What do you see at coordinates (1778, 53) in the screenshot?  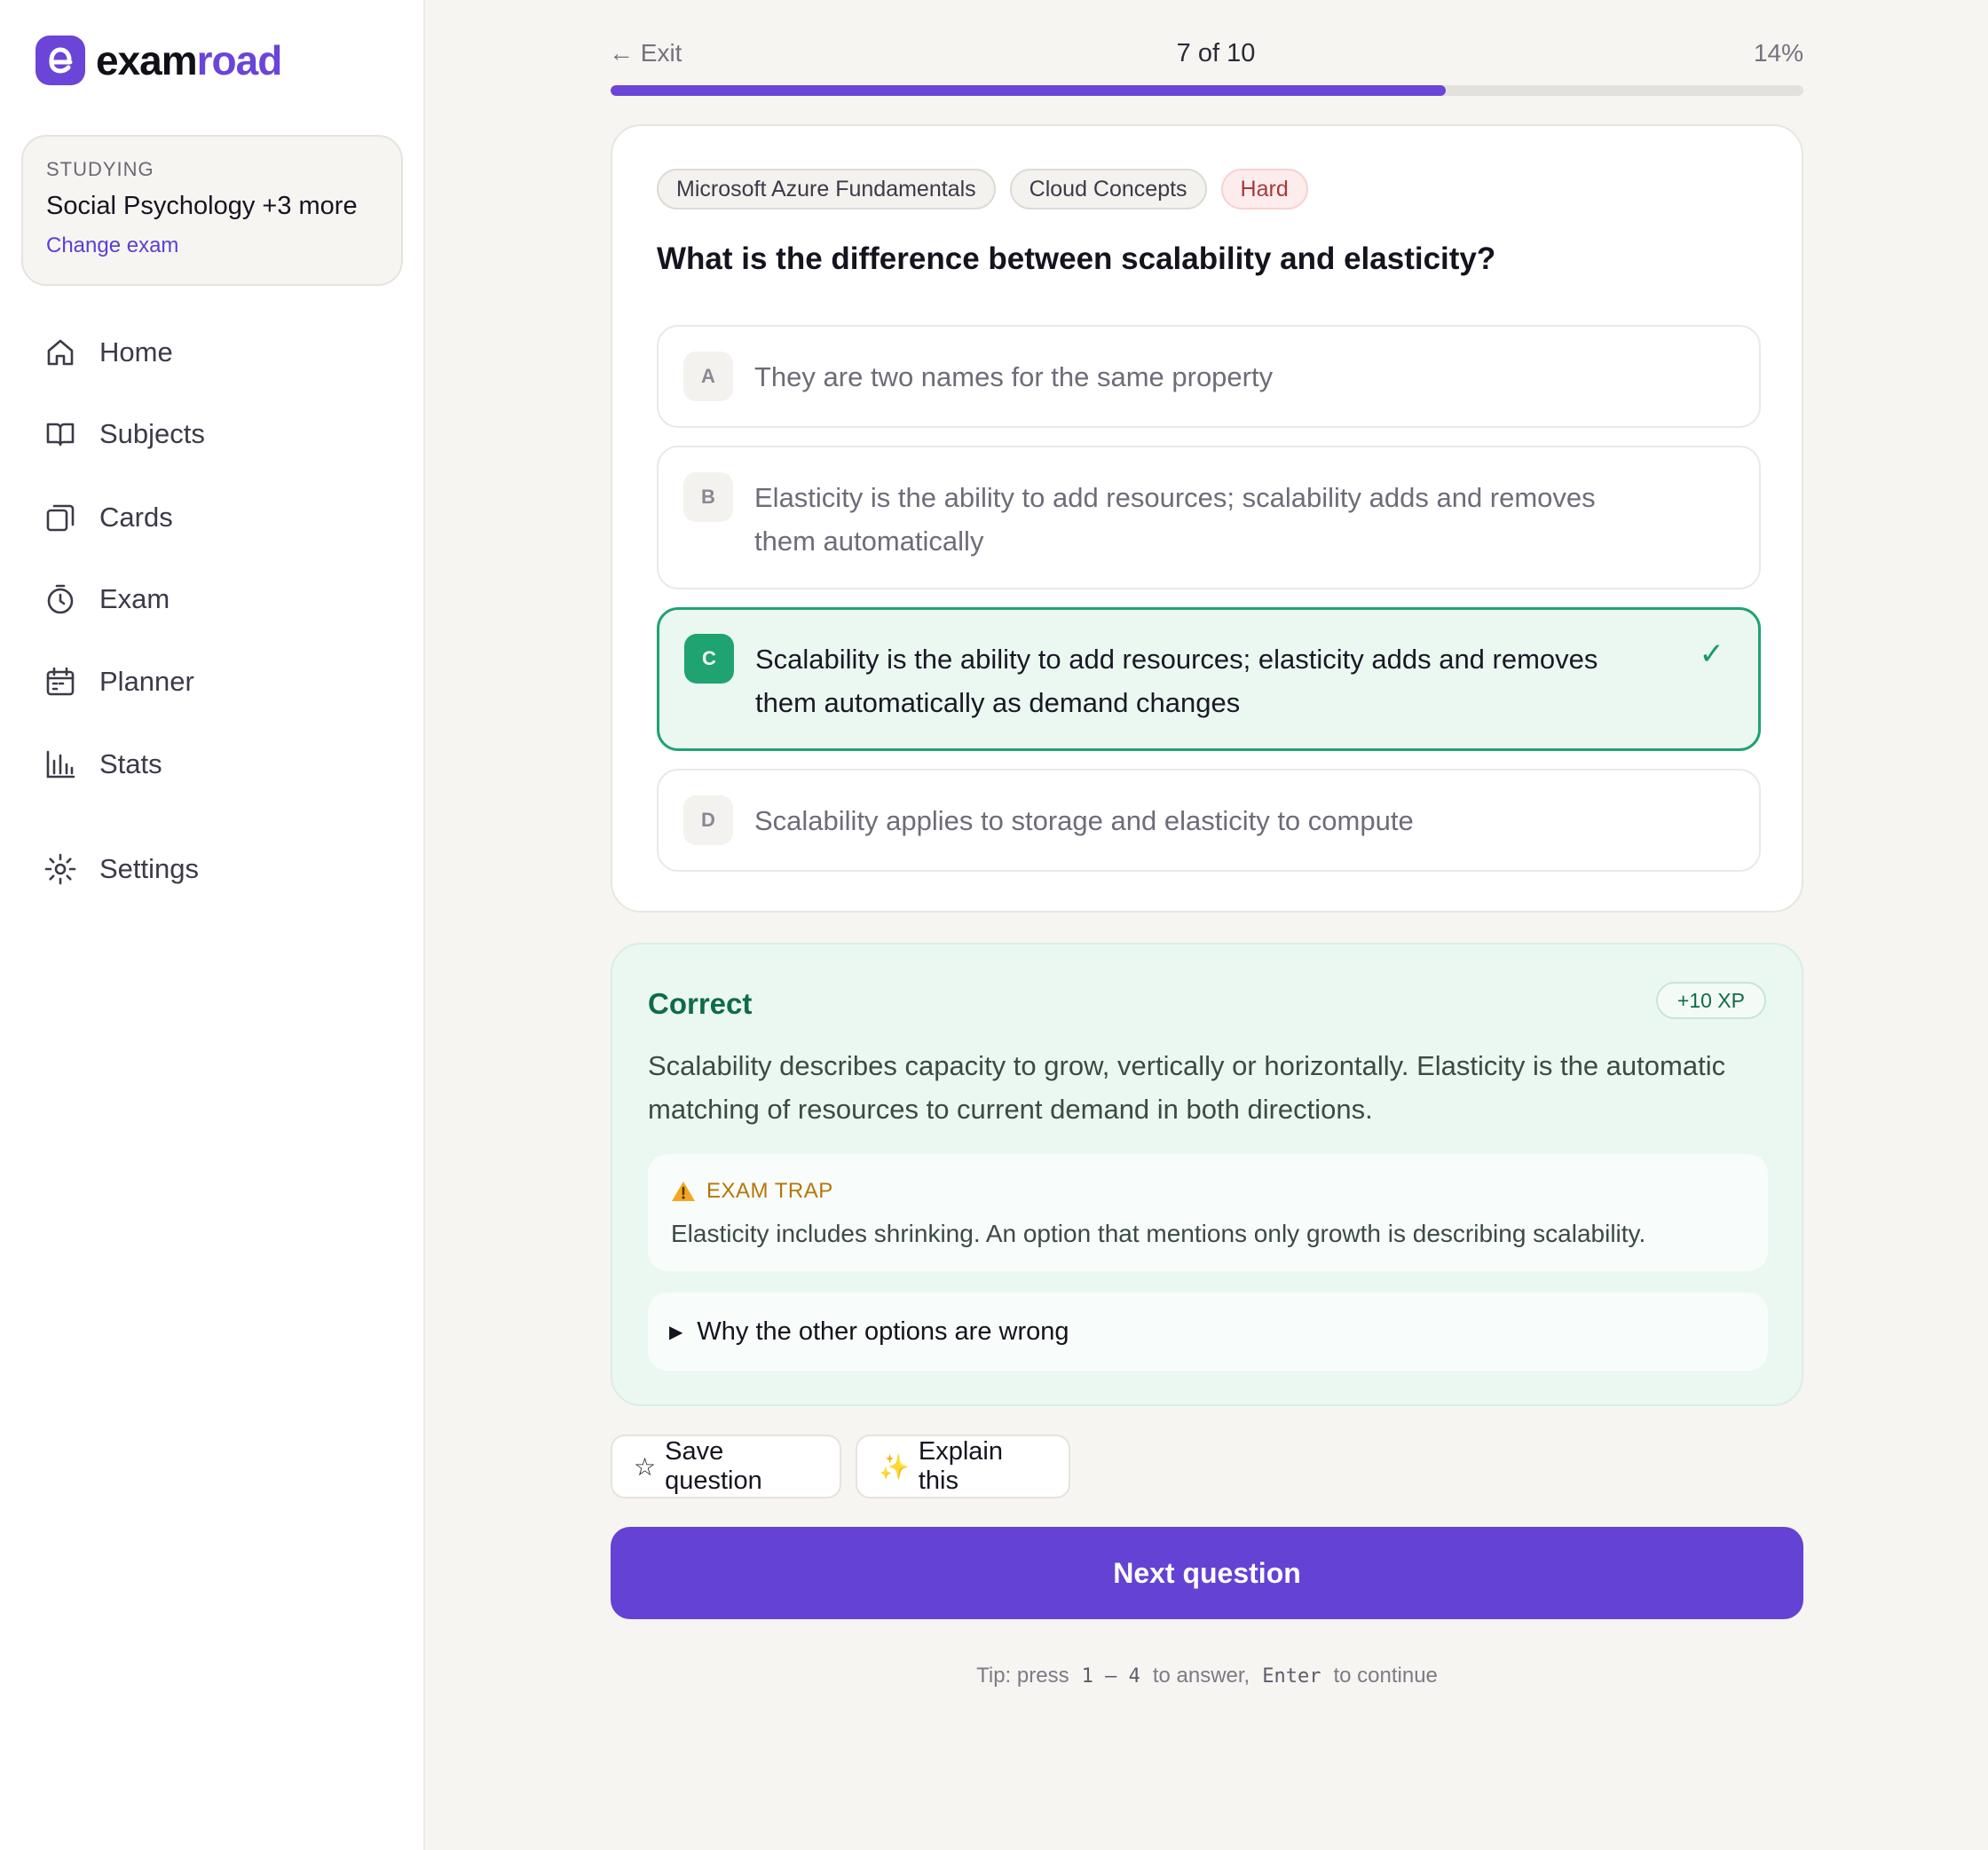 I see `progress-percent: 14%` at bounding box center [1778, 53].